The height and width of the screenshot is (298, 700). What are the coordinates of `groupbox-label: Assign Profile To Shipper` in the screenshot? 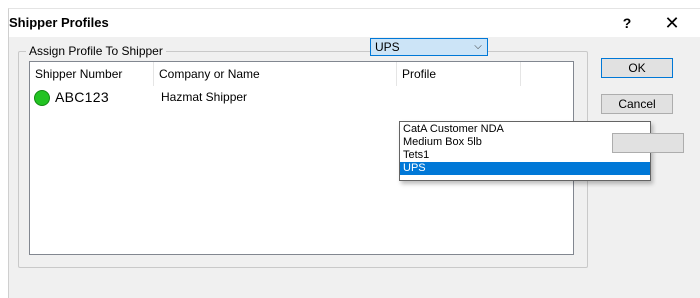 It's located at (96, 51).